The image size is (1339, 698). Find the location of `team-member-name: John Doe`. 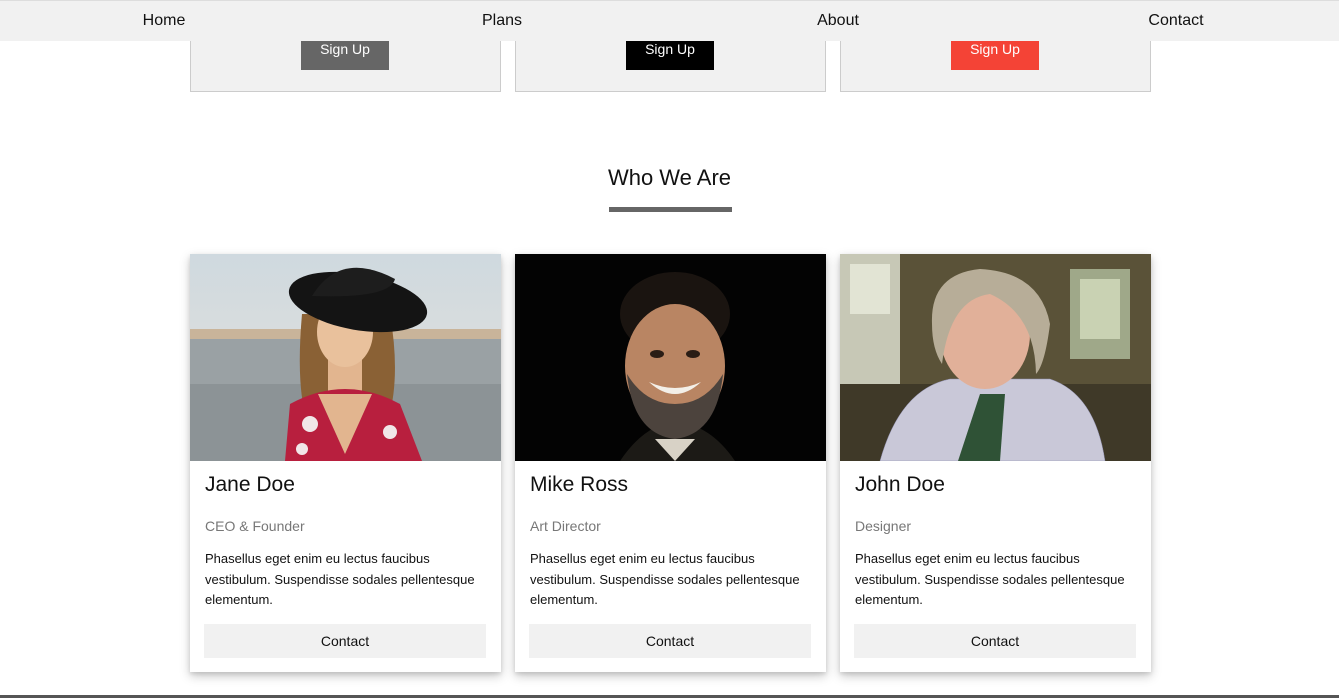

team-member-name: John Doe is located at coordinates (900, 484).